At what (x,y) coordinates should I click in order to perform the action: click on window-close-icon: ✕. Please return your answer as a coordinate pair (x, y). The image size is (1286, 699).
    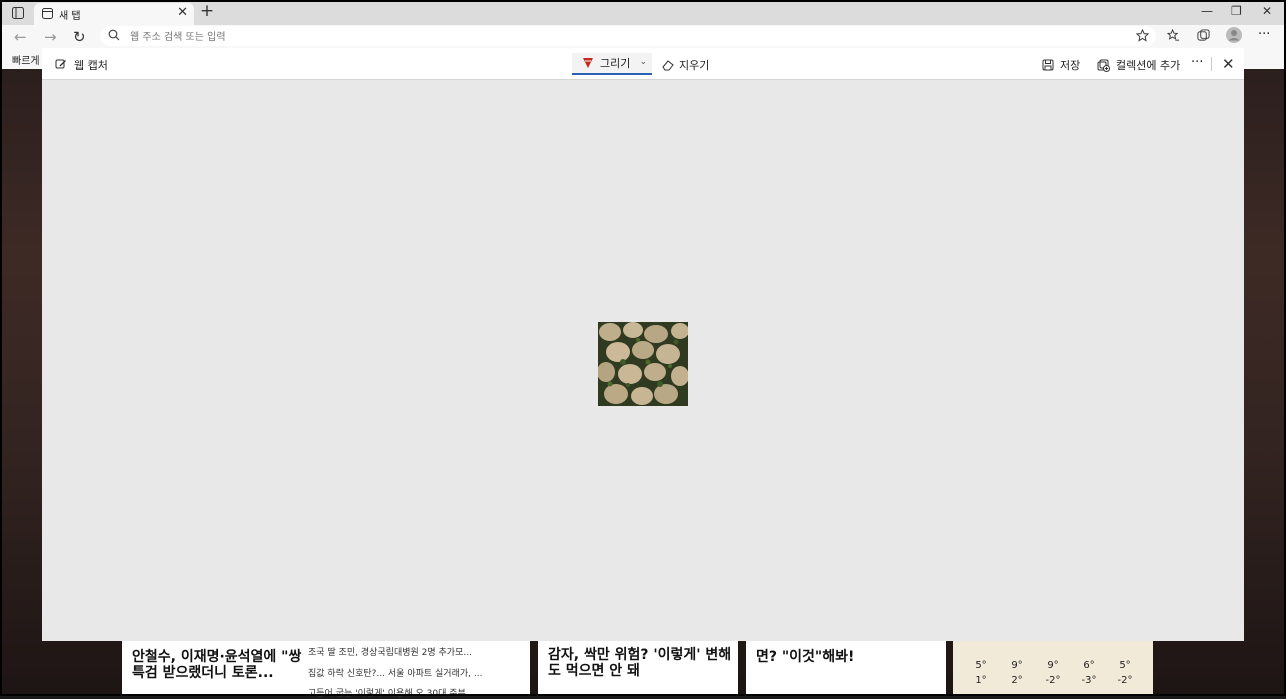
    Looking at the image, I should click on (1267, 11).